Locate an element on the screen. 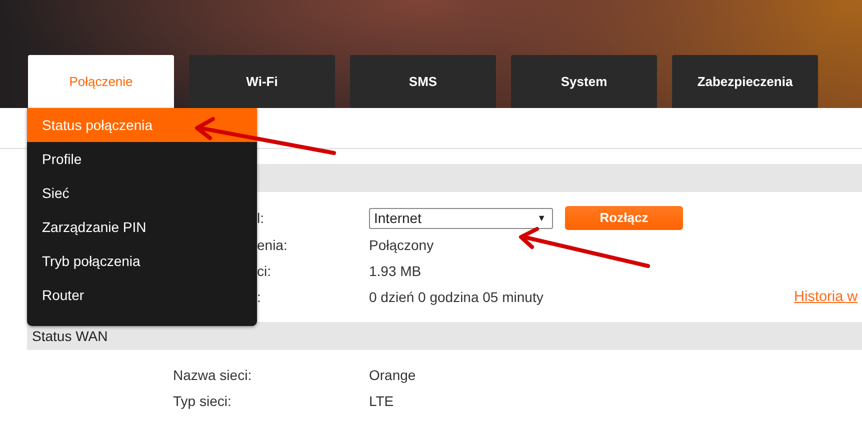 Image resolution: width=862 pixels, height=423 pixels. field-value: Połączony is located at coordinates (401, 245).